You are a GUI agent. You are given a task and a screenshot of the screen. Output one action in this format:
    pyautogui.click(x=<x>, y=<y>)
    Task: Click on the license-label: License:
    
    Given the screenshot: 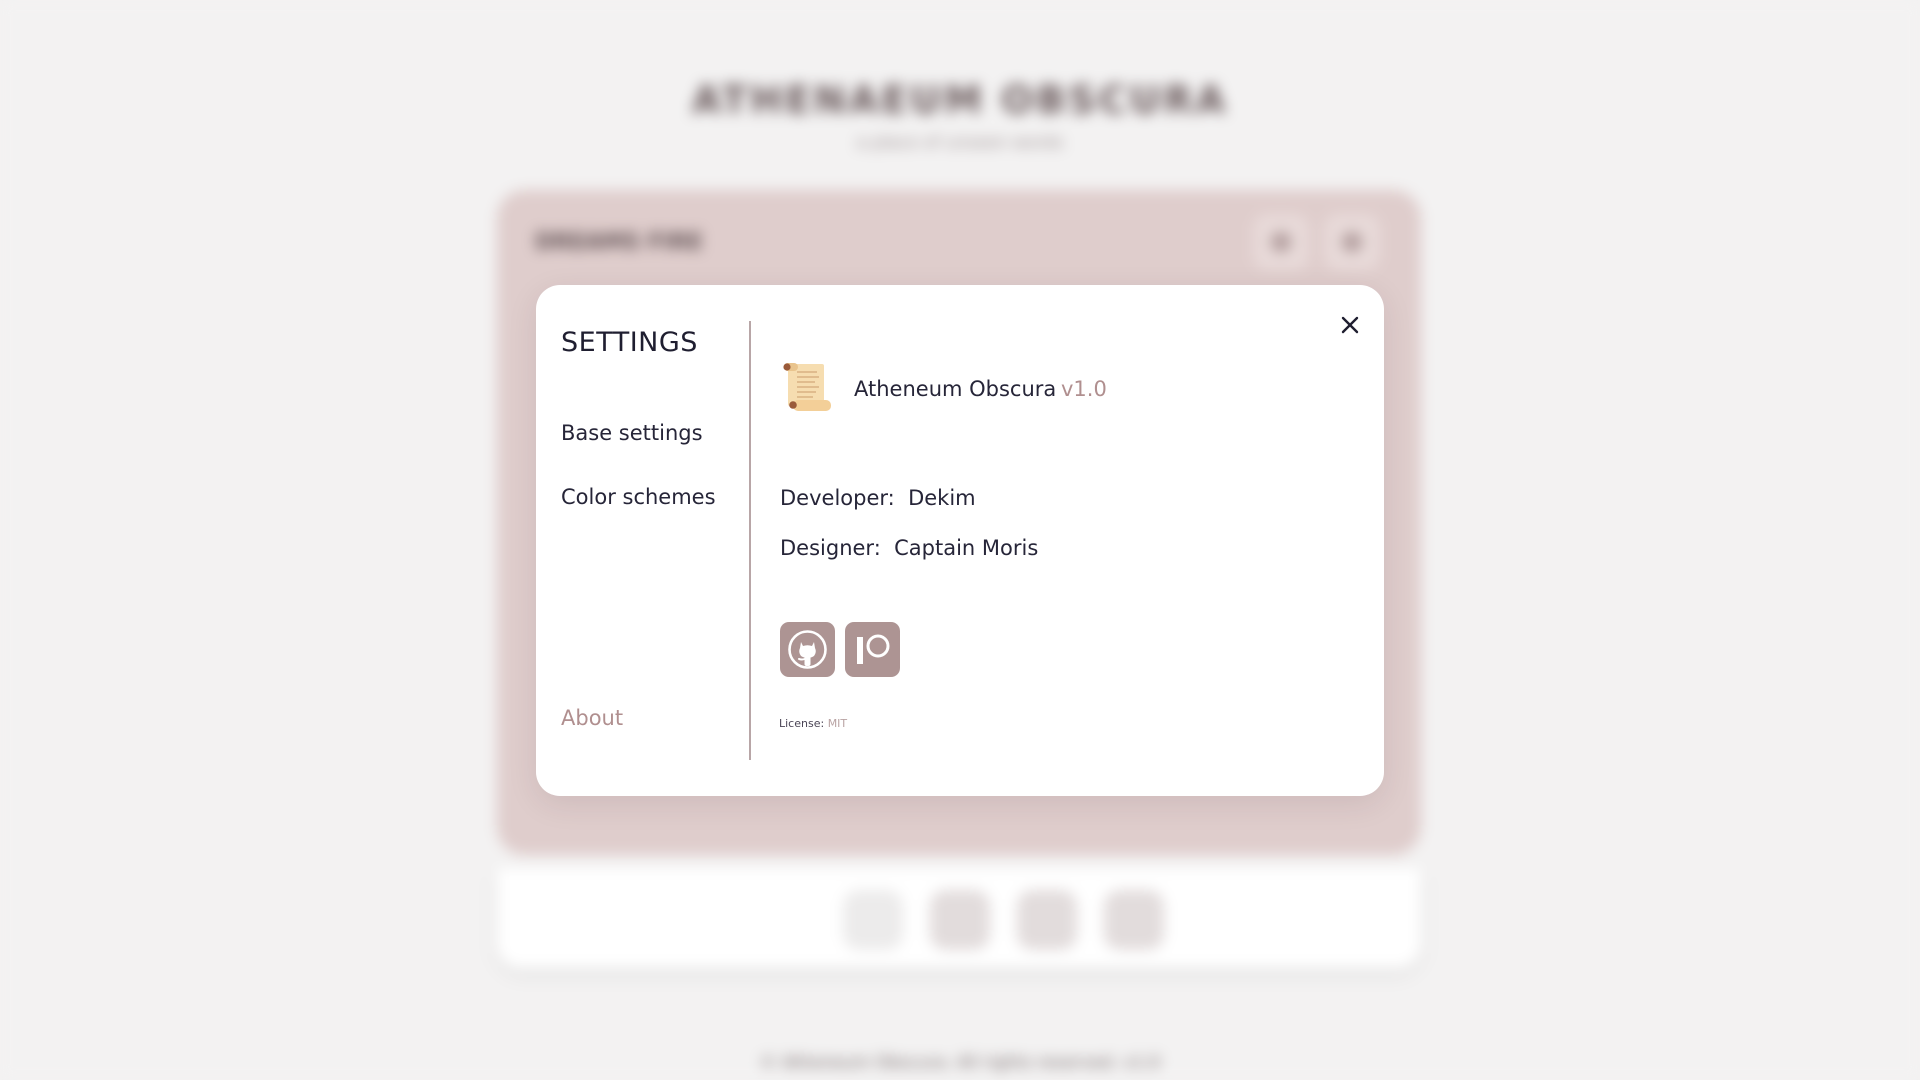 What is the action you would take?
    pyautogui.click(x=802, y=723)
    